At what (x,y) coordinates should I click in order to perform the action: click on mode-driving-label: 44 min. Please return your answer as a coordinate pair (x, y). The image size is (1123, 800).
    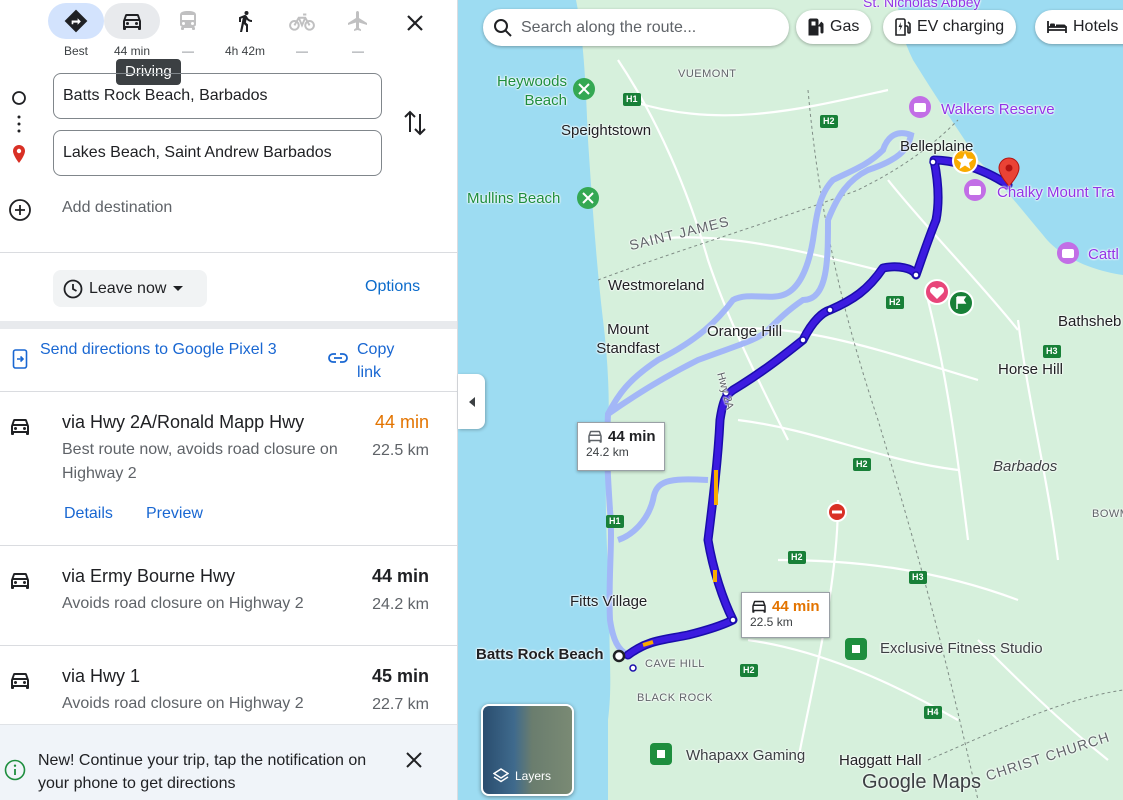
    Looking at the image, I should click on (132, 51).